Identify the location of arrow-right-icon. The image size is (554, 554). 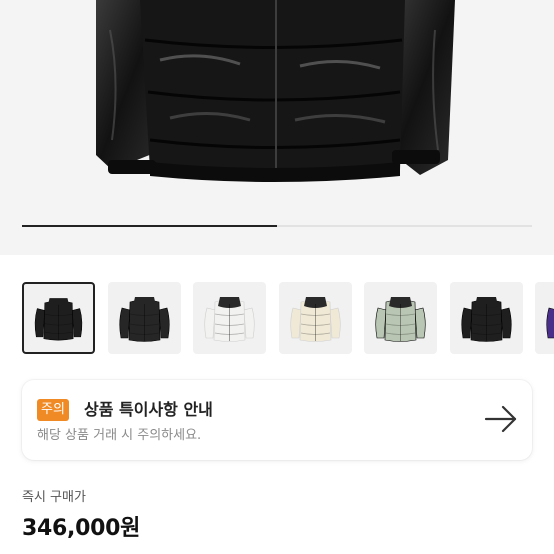
(501, 419).